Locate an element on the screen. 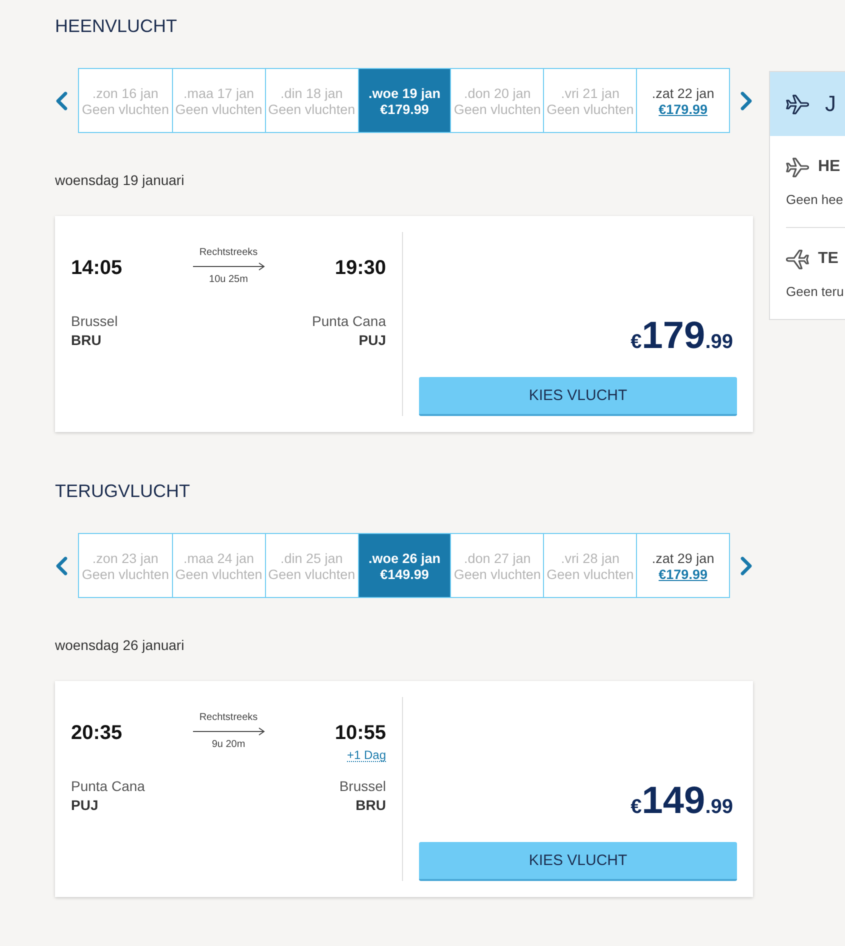  summary-title: J is located at coordinates (830, 104).